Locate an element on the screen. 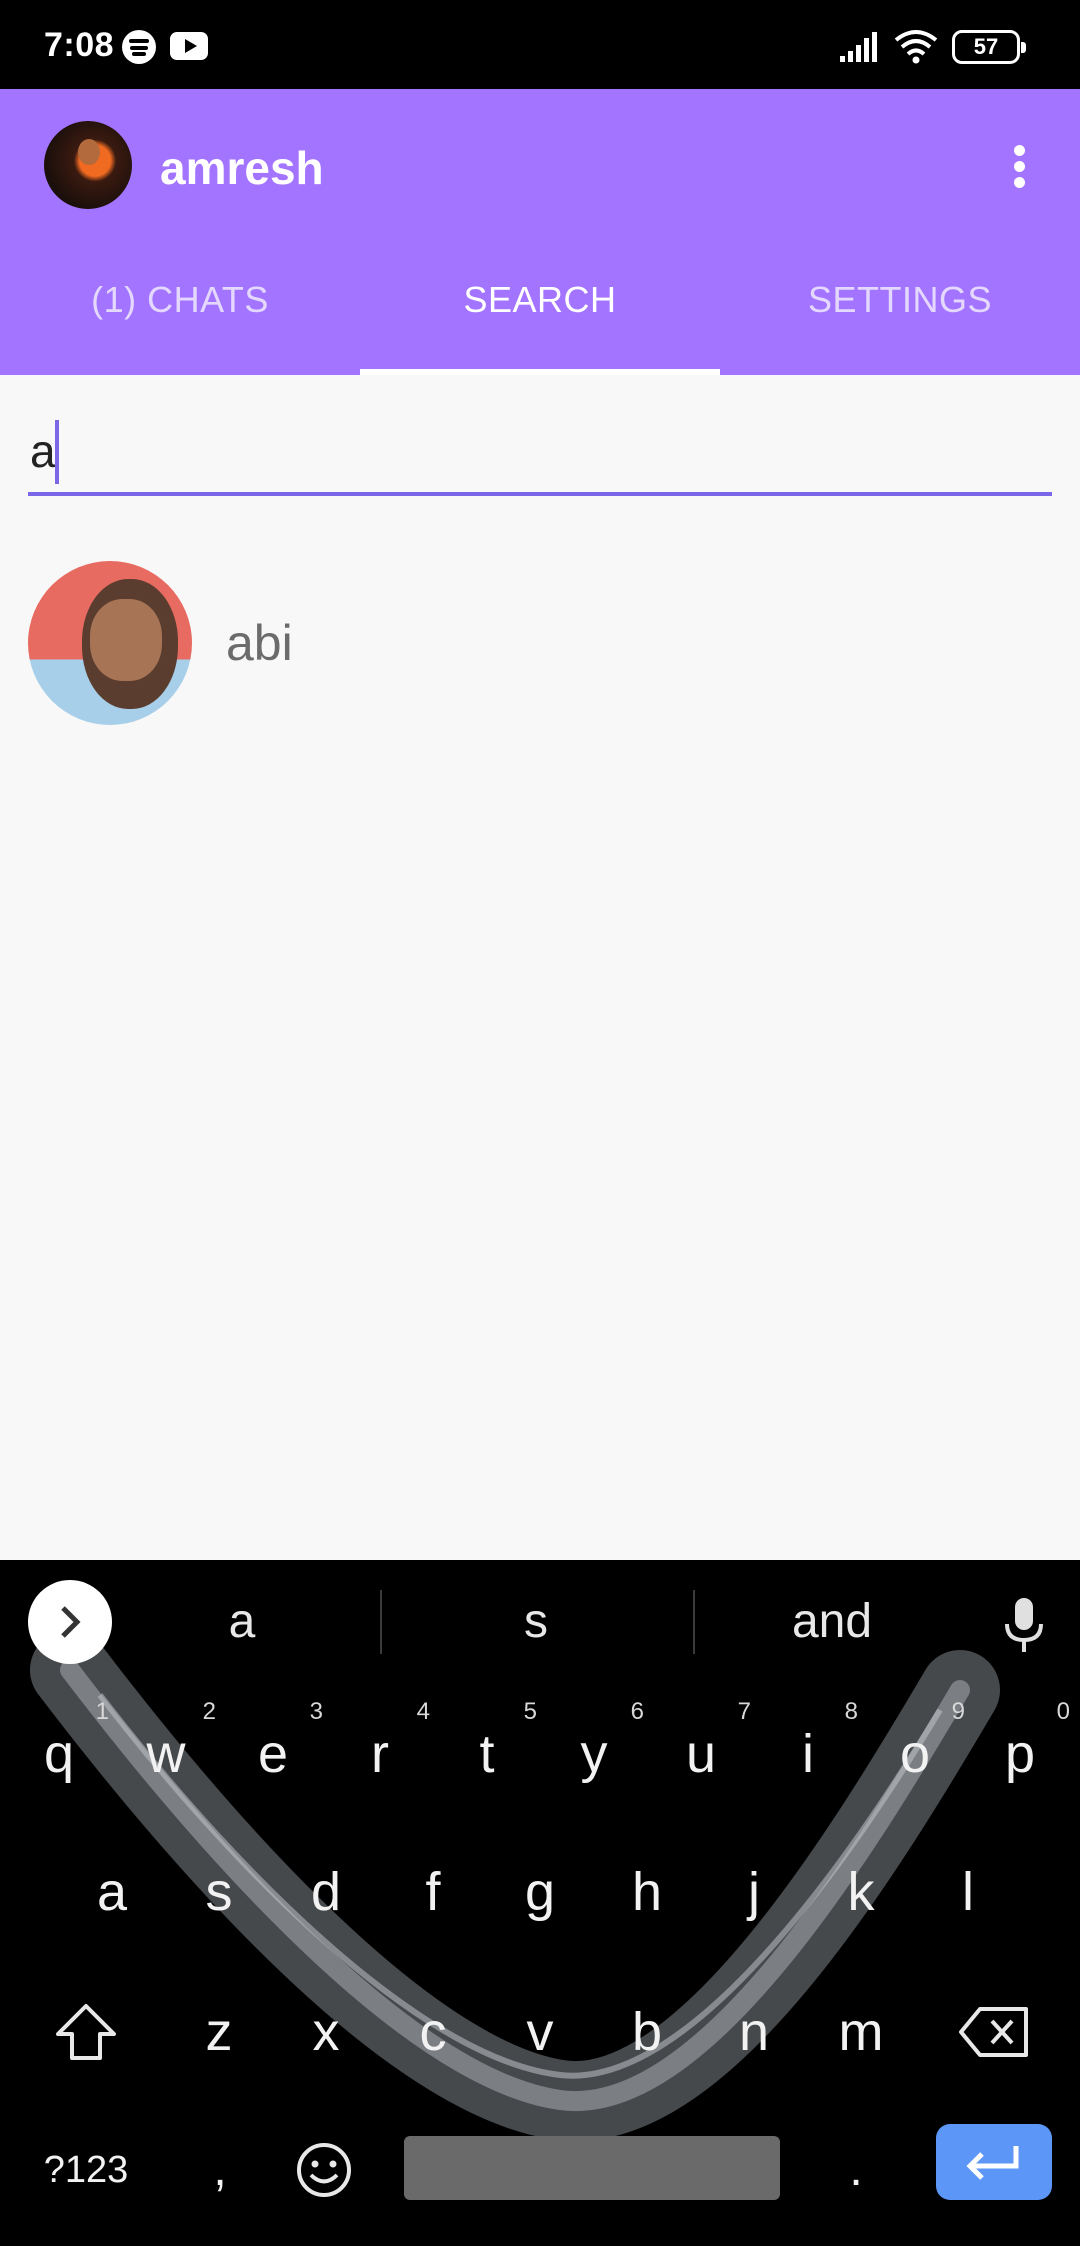 The height and width of the screenshot is (2246, 1080). key-u: u7 is located at coordinates (701, 1754).